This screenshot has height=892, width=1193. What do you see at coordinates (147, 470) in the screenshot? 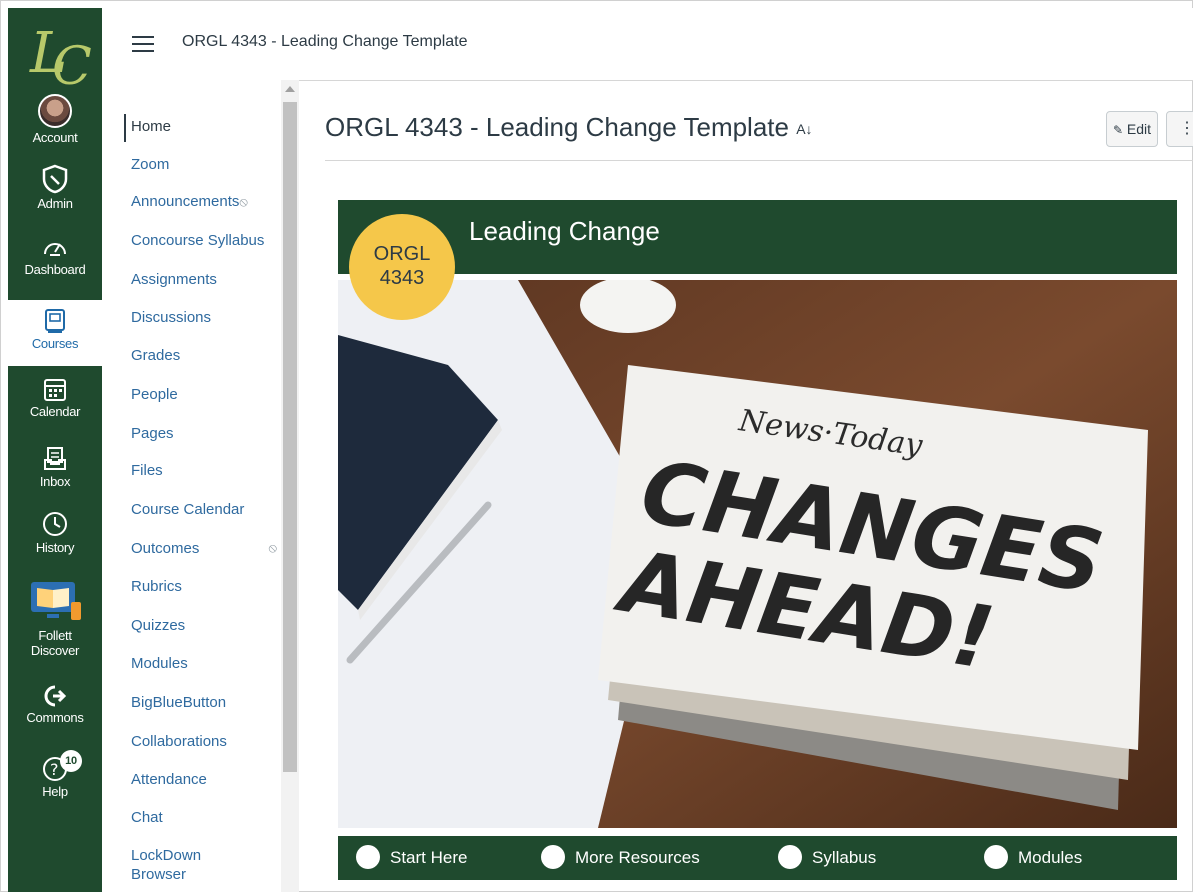
I see `course-nav-files: Files` at bounding box center [147, 470].